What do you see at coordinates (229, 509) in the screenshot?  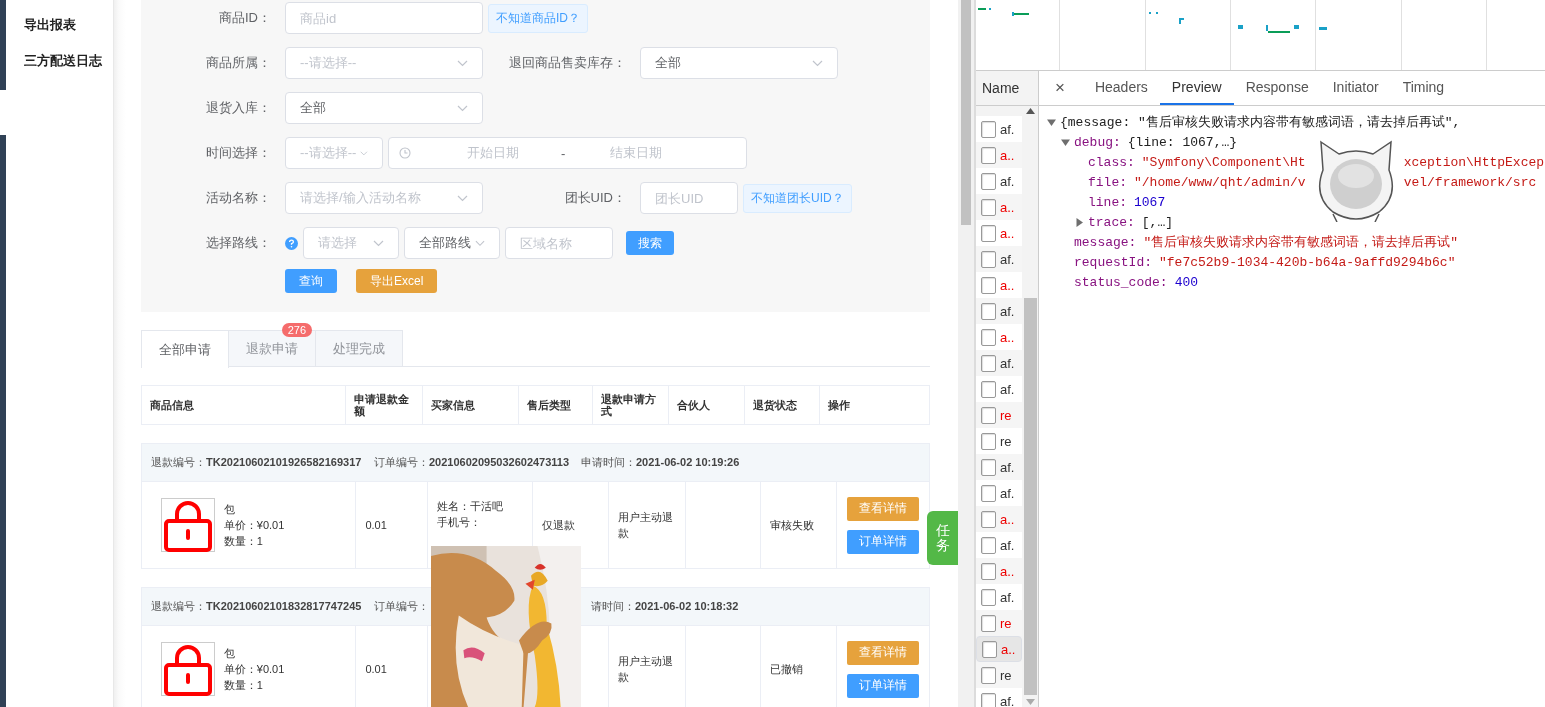 I see `product-name: 包` at bounding box center [229, 509].